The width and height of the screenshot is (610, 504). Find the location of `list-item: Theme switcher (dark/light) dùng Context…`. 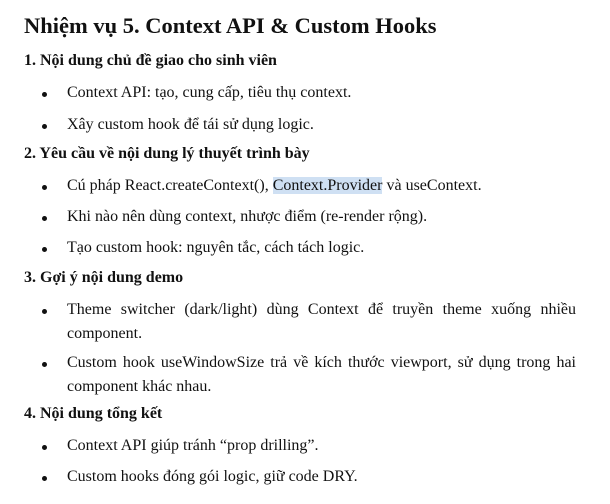

list-item: Theme switcher (dark/light) dùng Context… is located at coordinates (309, 322).